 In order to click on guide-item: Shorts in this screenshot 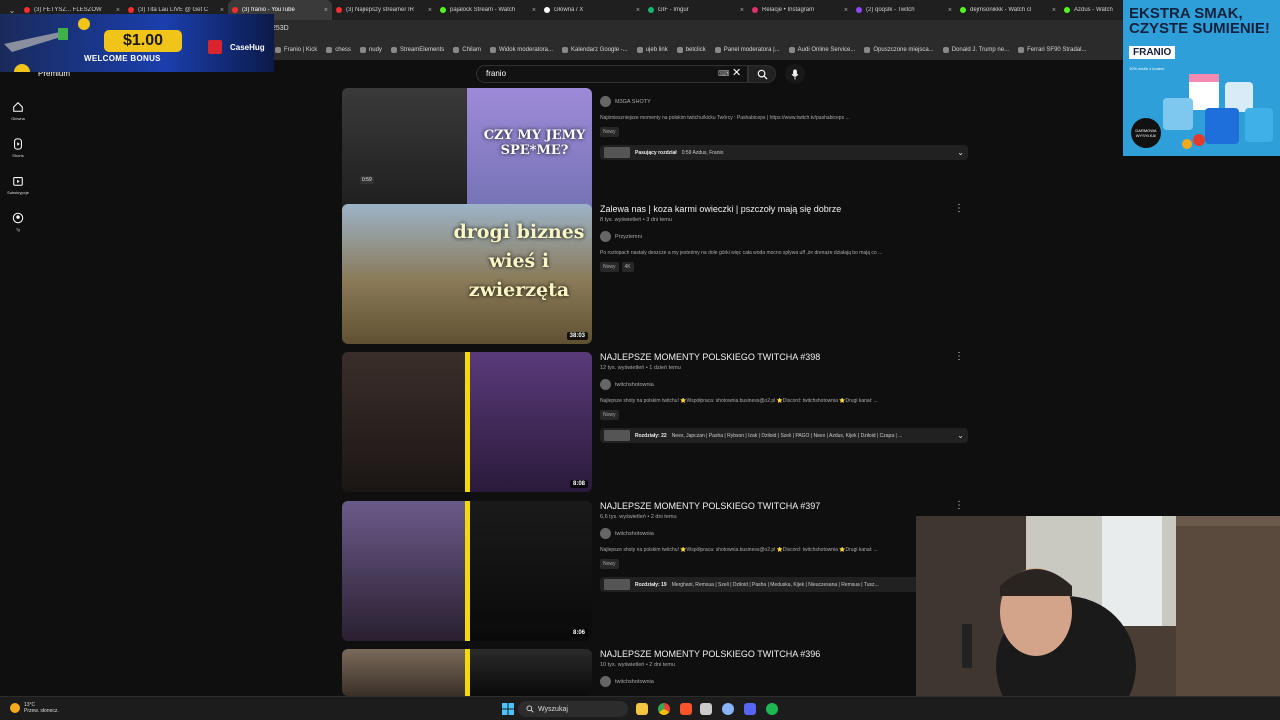, I will do `click(18, 147)`.